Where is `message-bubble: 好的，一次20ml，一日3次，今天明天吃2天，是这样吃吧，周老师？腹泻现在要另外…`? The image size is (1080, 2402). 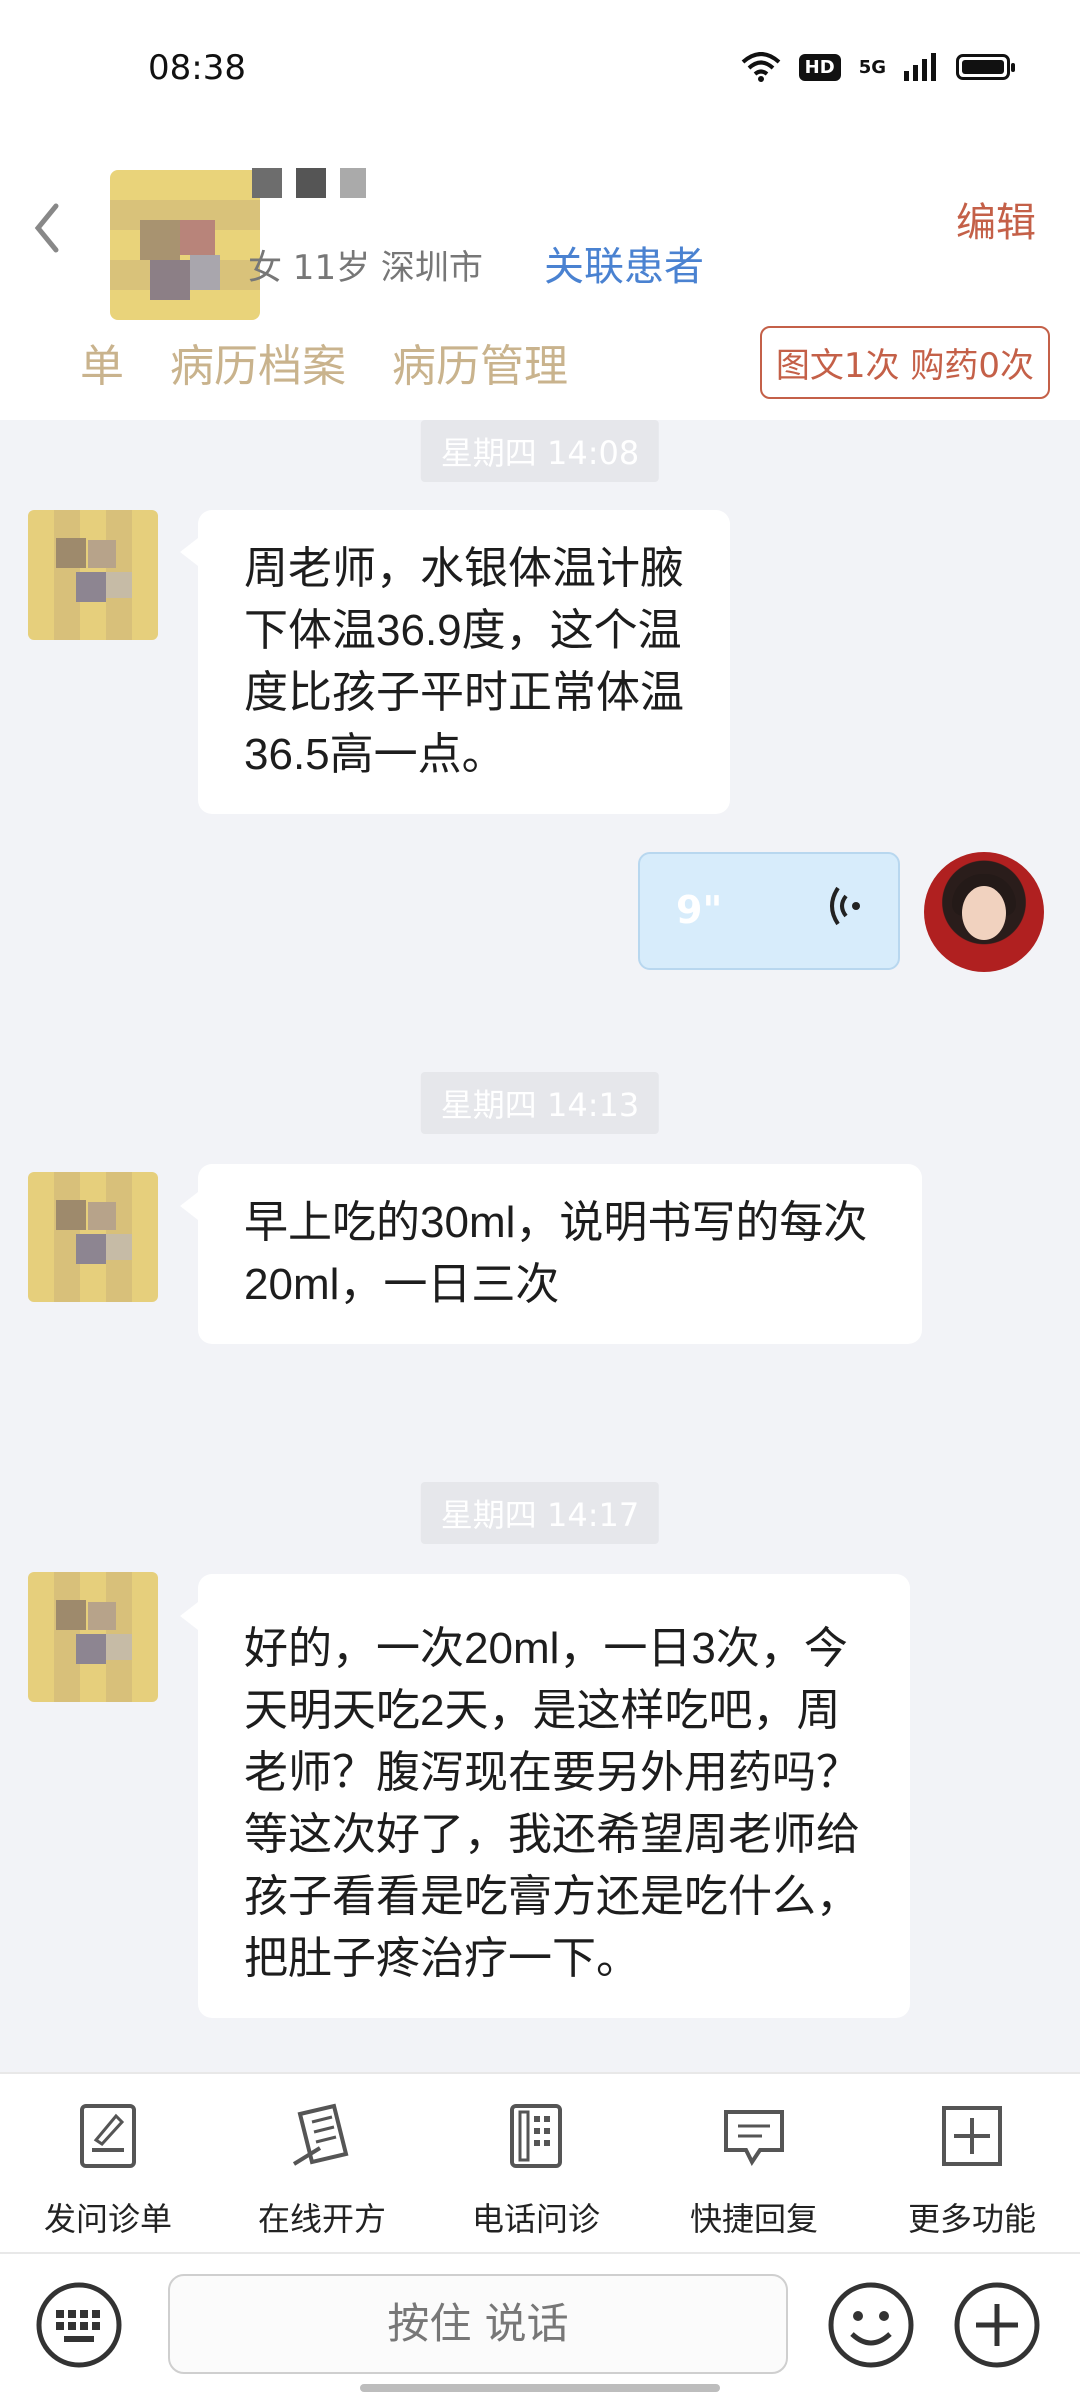
message-bubble: 好的，一次20ml，一日3次，今天明天吃2天，是这样吃吧，周老师？腹泻现在要另外… is located at coordinates (545, 1796).